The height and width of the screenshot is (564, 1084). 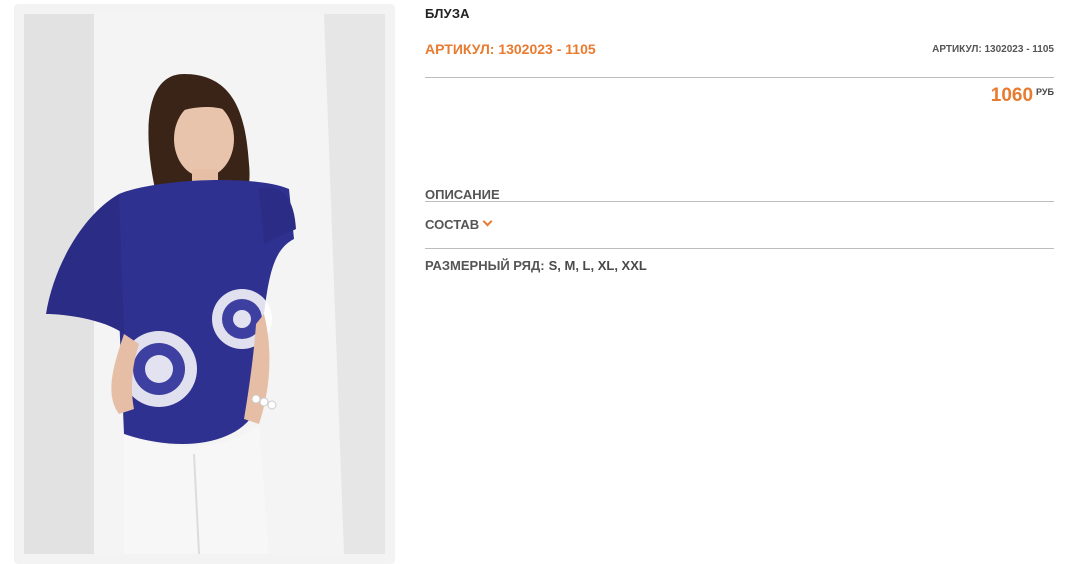 What do you see at coordinates (1045, 92) in the screenshot?
I see `price-currency: РУБ` at bounding box center [1045, 92].